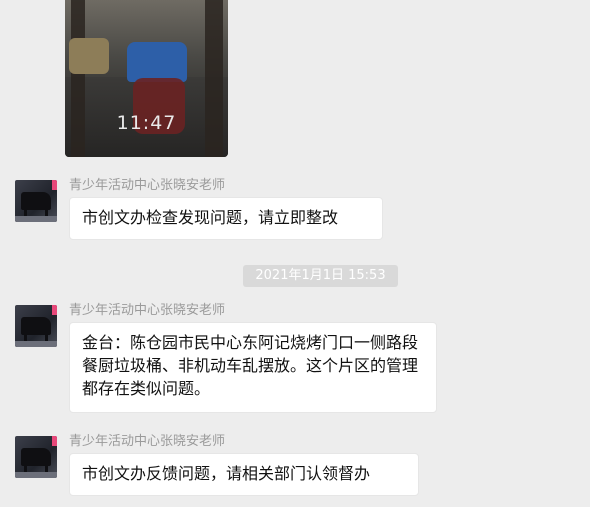 The width and height of the screenshot is (590, 507). I want to click on photo-message: 11:47, so click(146, 78).